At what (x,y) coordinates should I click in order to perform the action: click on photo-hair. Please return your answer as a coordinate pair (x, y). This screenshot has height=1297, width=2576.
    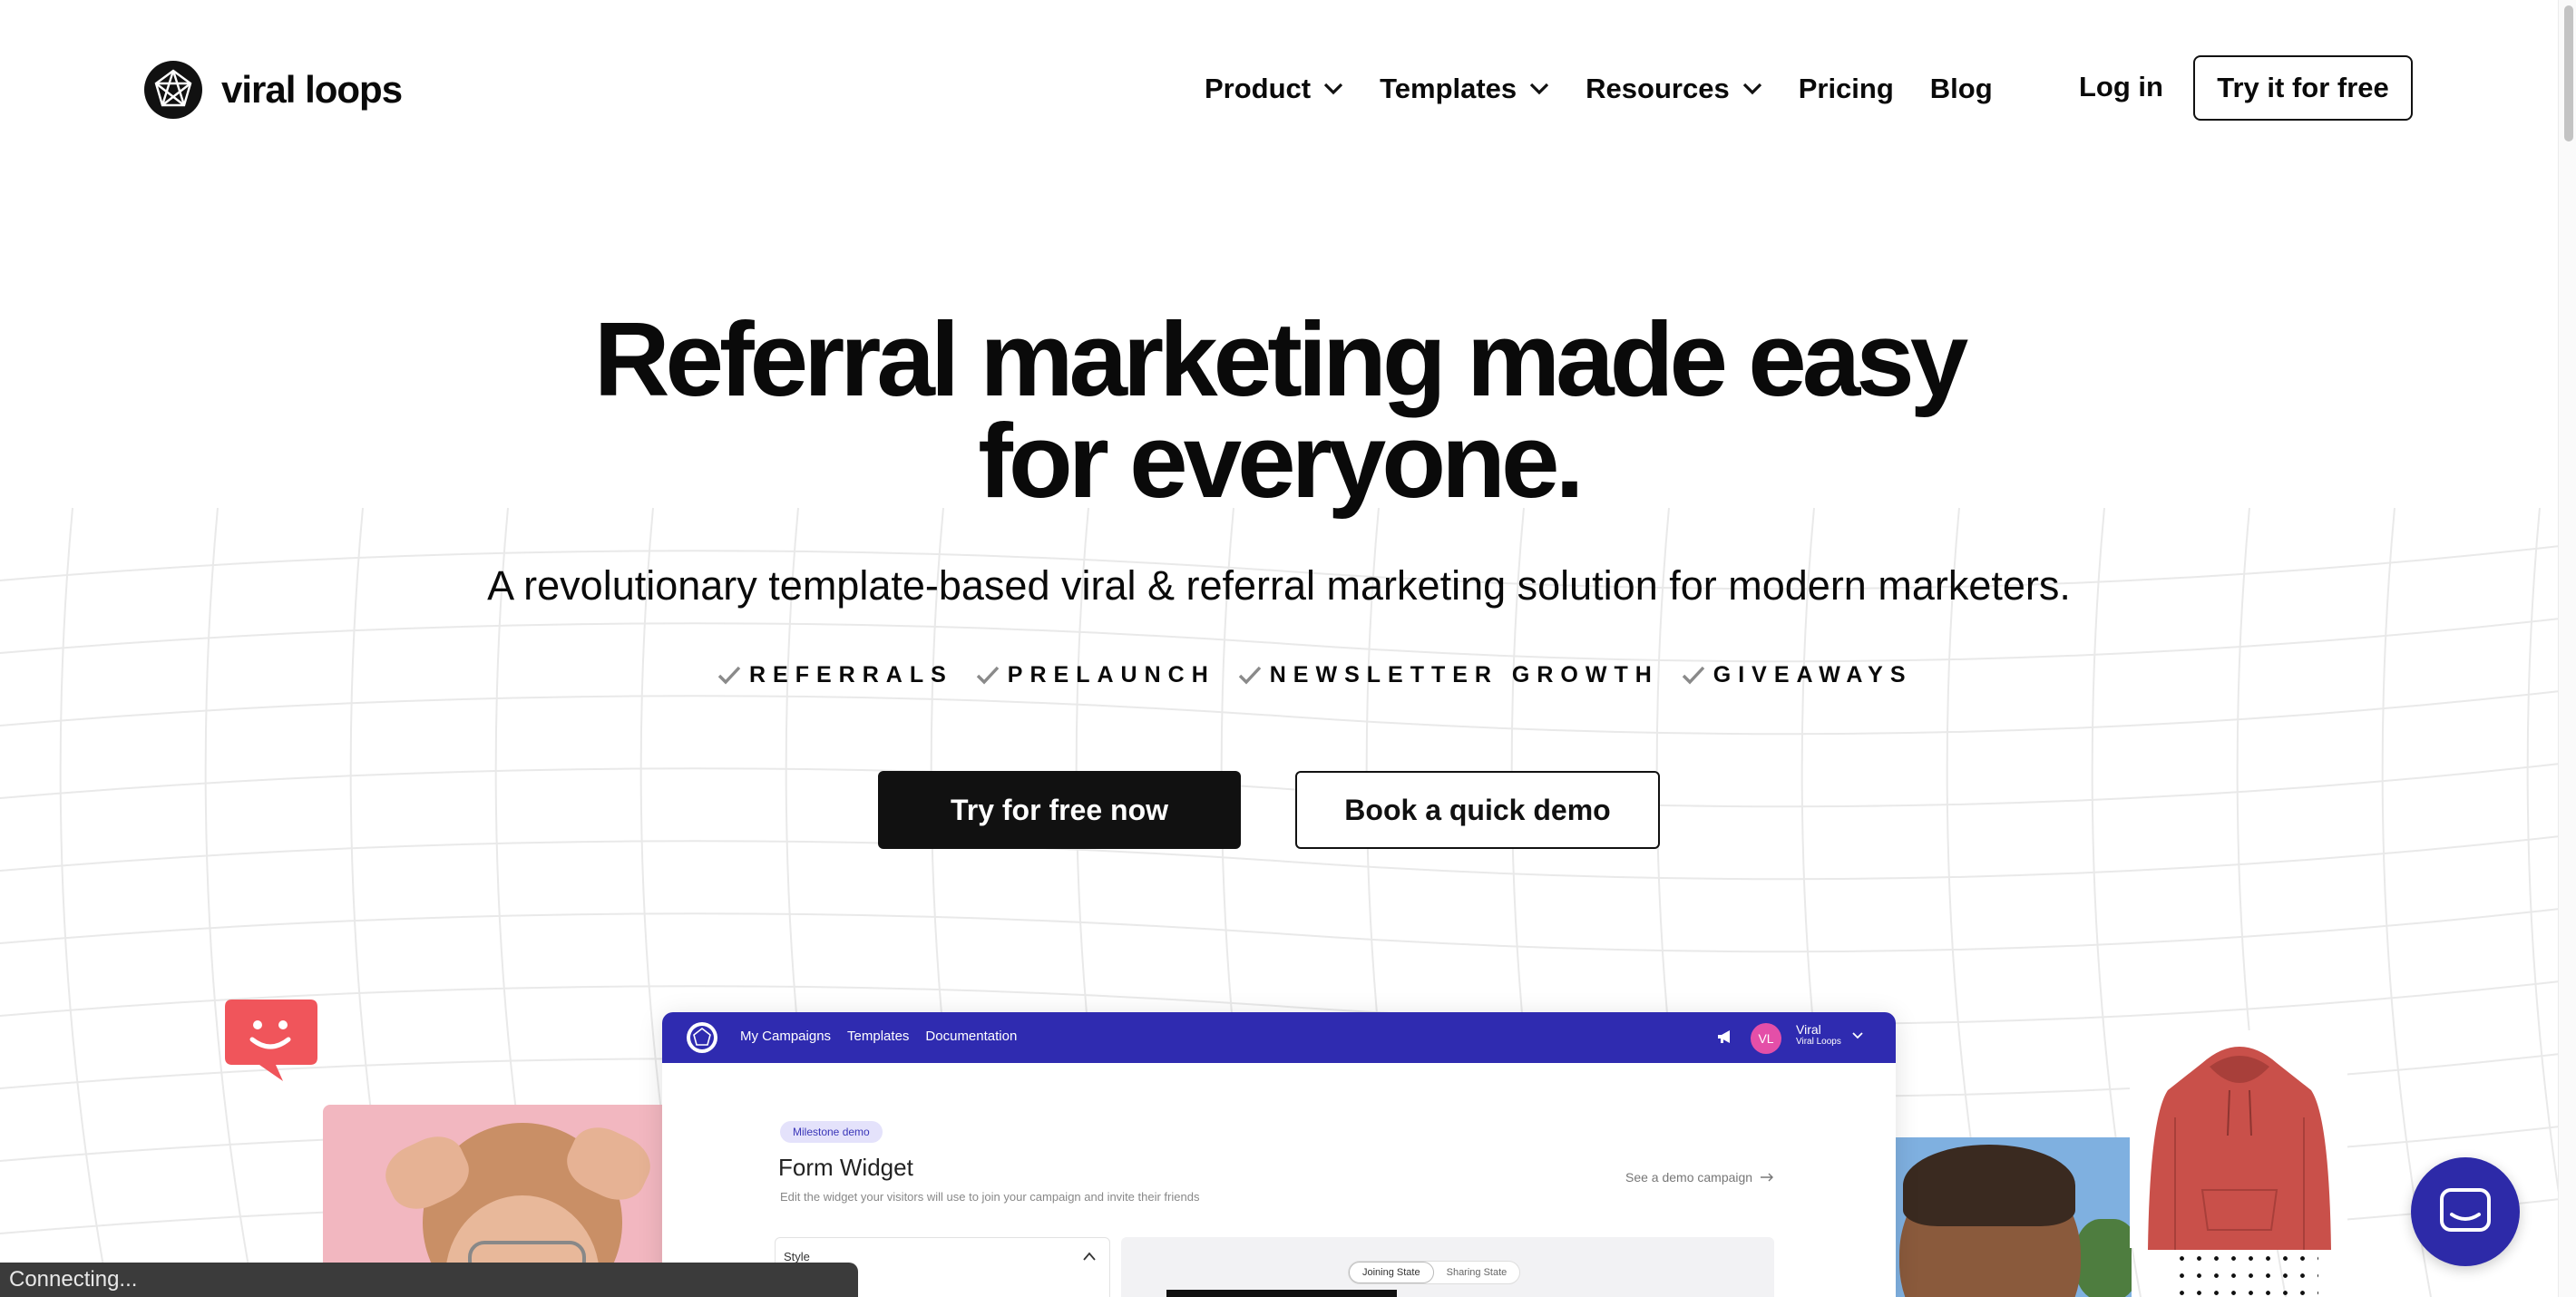
    Looking at the image, I should click on (1989, 1185).